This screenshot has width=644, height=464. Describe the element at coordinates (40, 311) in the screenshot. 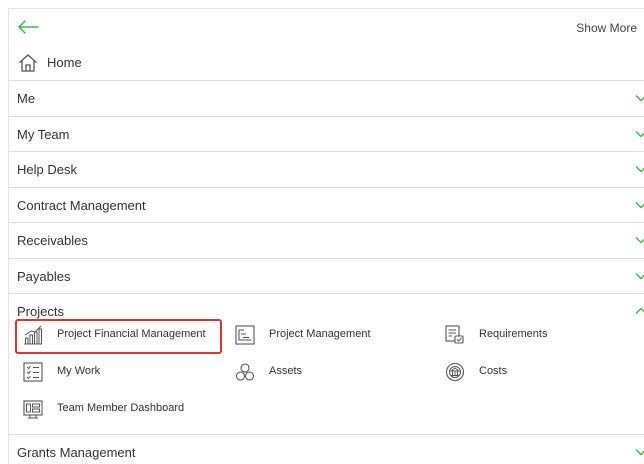

I see `nav-group-label: Projects` at that location.